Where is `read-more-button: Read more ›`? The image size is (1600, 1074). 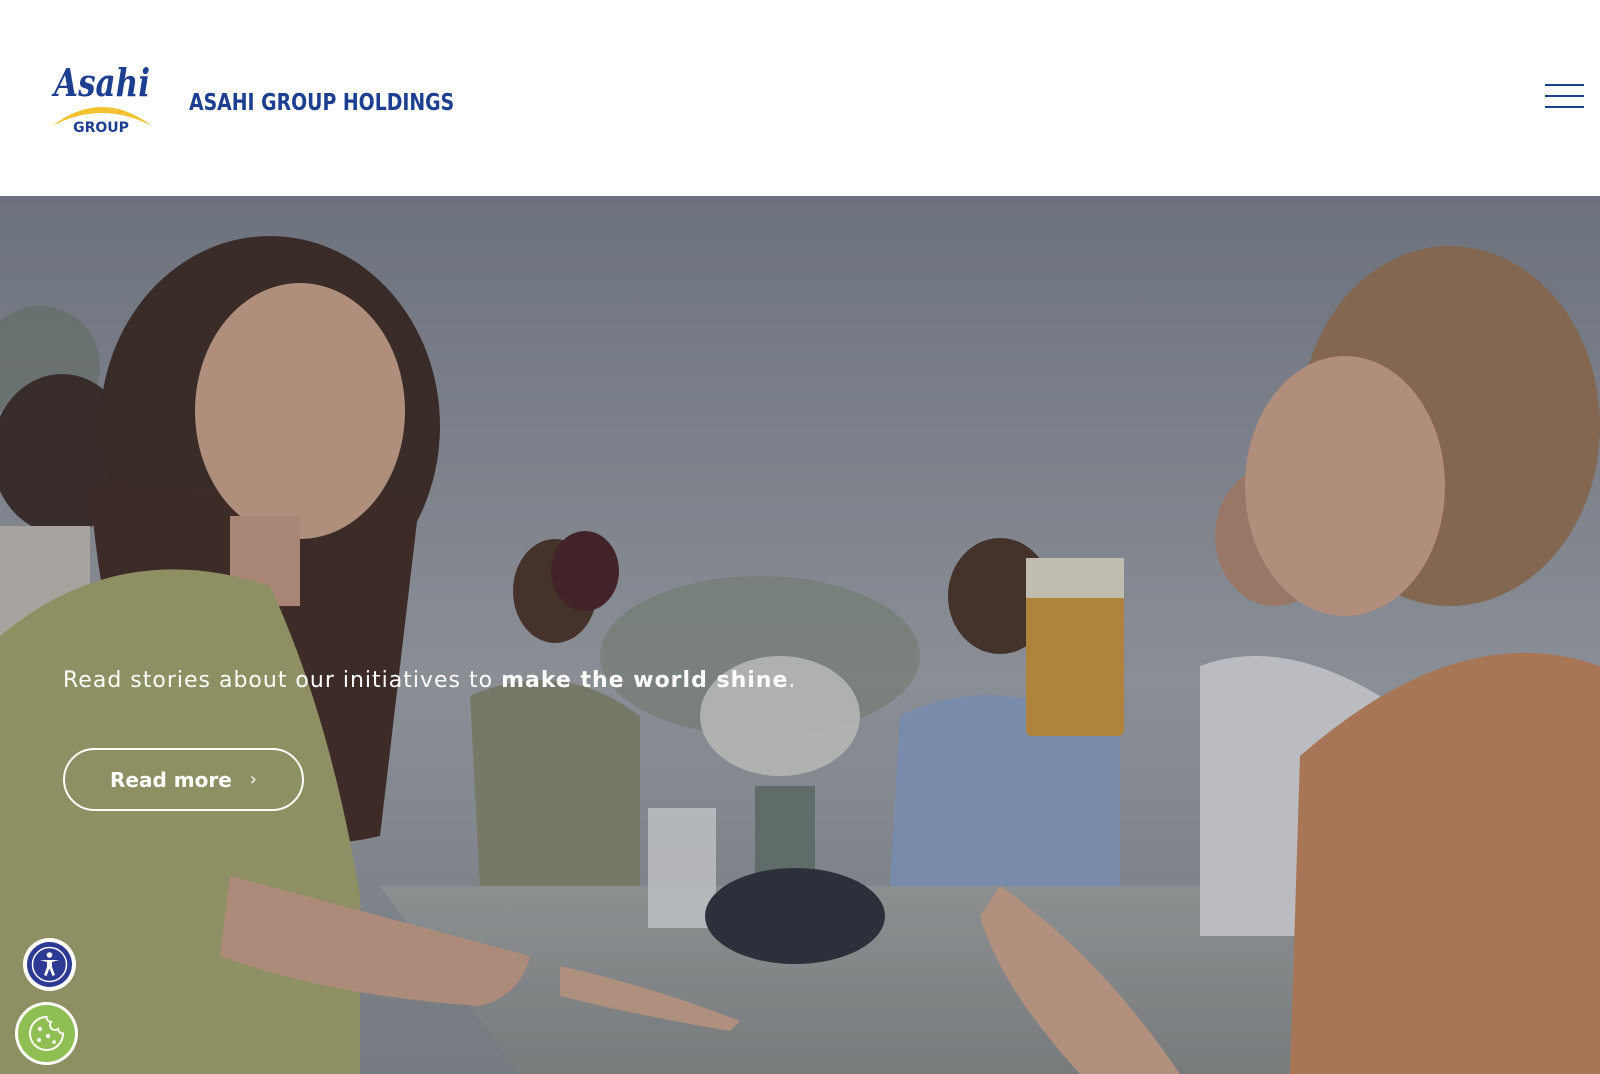
read-more-button: Read more › is located at coordinates (183, 779).